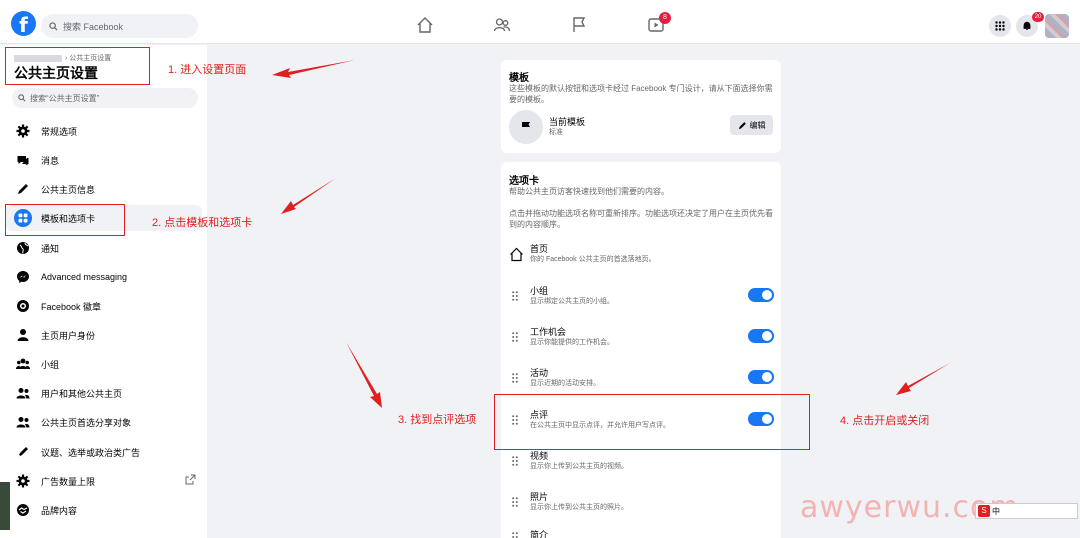 The height and width of the screenshot is (538, 1080). Describe the element at coordinates (5, 506) in the screenshot. I see `left-edge-strip` at that location.